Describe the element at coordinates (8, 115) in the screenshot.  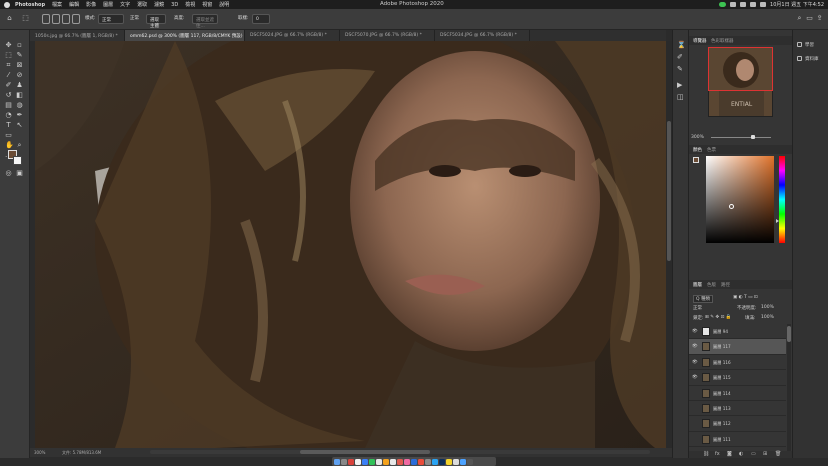
I see `dodge-tool-icon: ◔` at that location.